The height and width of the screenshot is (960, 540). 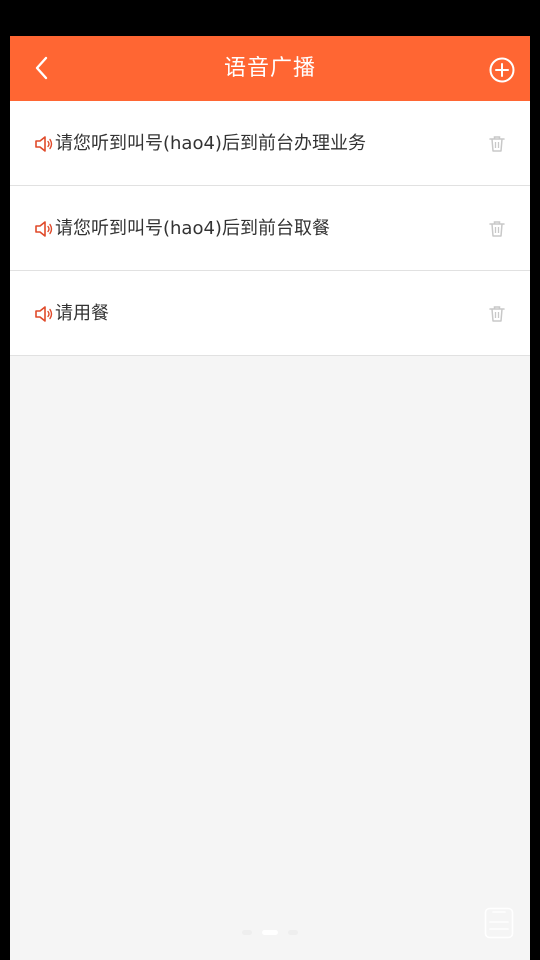 I want to click on page-indicator, so click(x=270, y=932).